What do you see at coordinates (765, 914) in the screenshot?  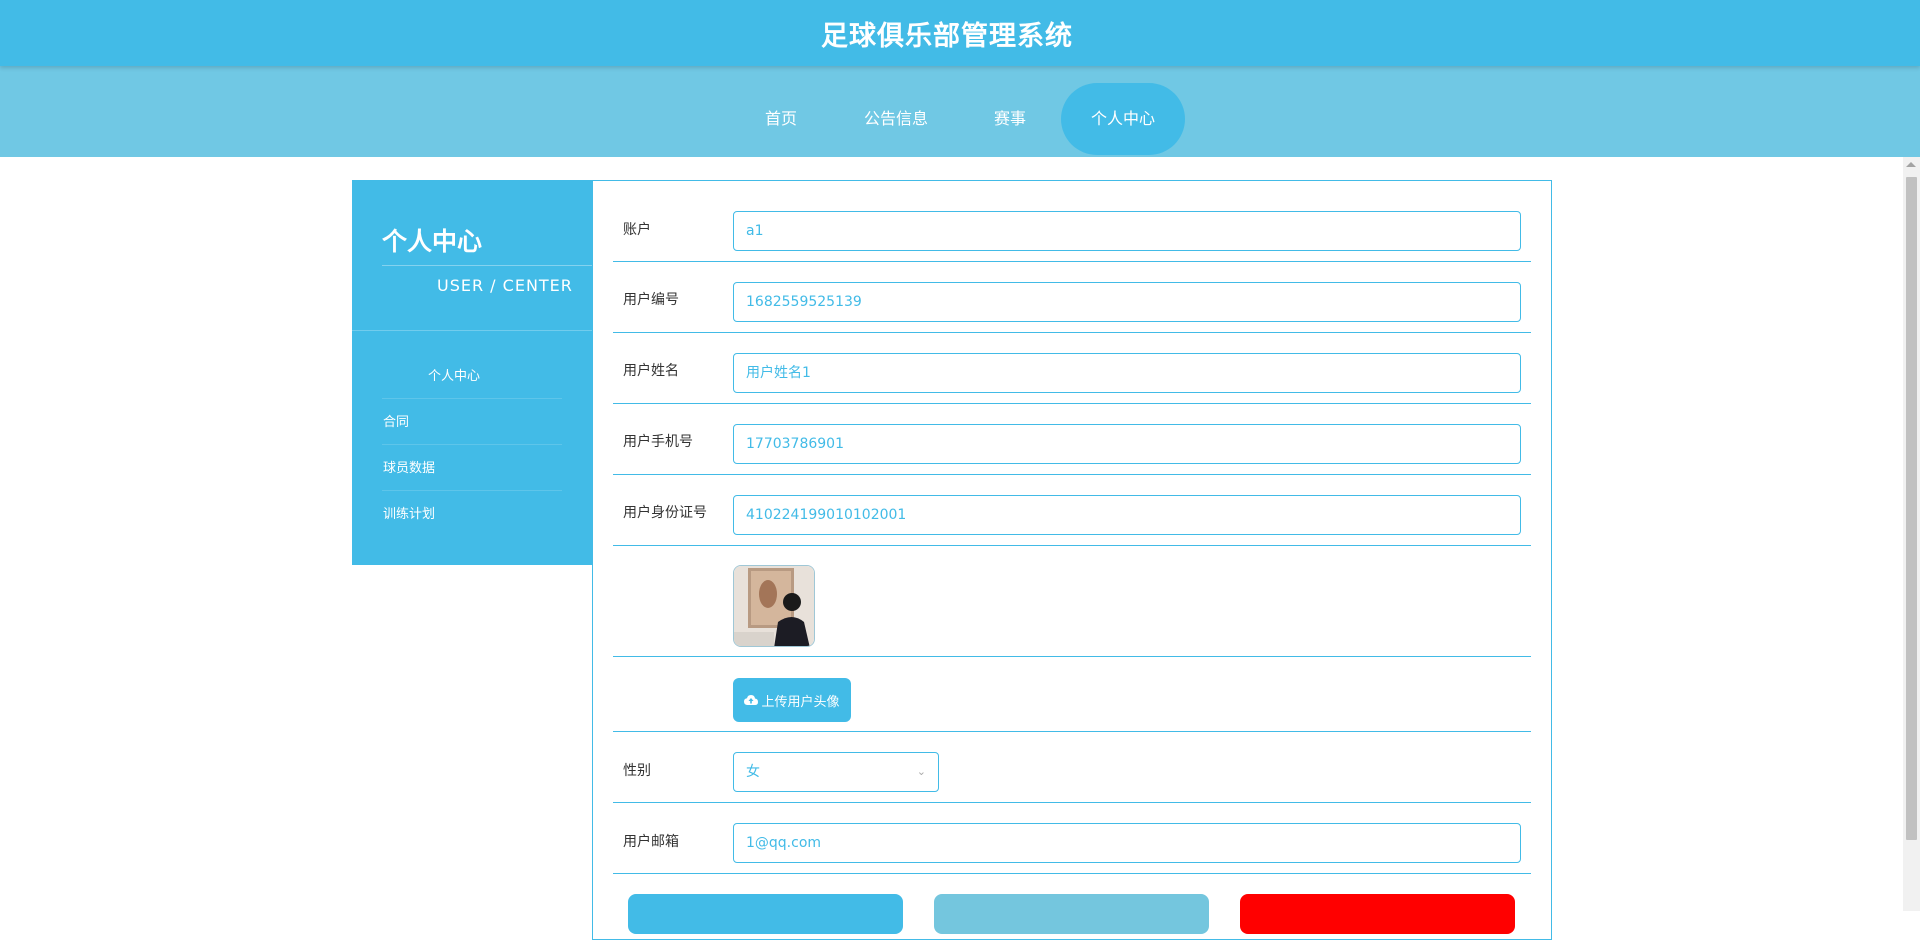 I see `update-info-button` at bounding box center [765, 914].